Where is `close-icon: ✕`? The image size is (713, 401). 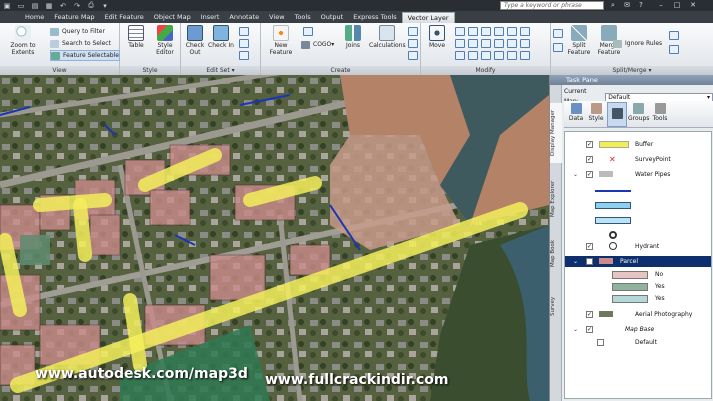
close-icon: ✕ is located at coordinates (693, 5).